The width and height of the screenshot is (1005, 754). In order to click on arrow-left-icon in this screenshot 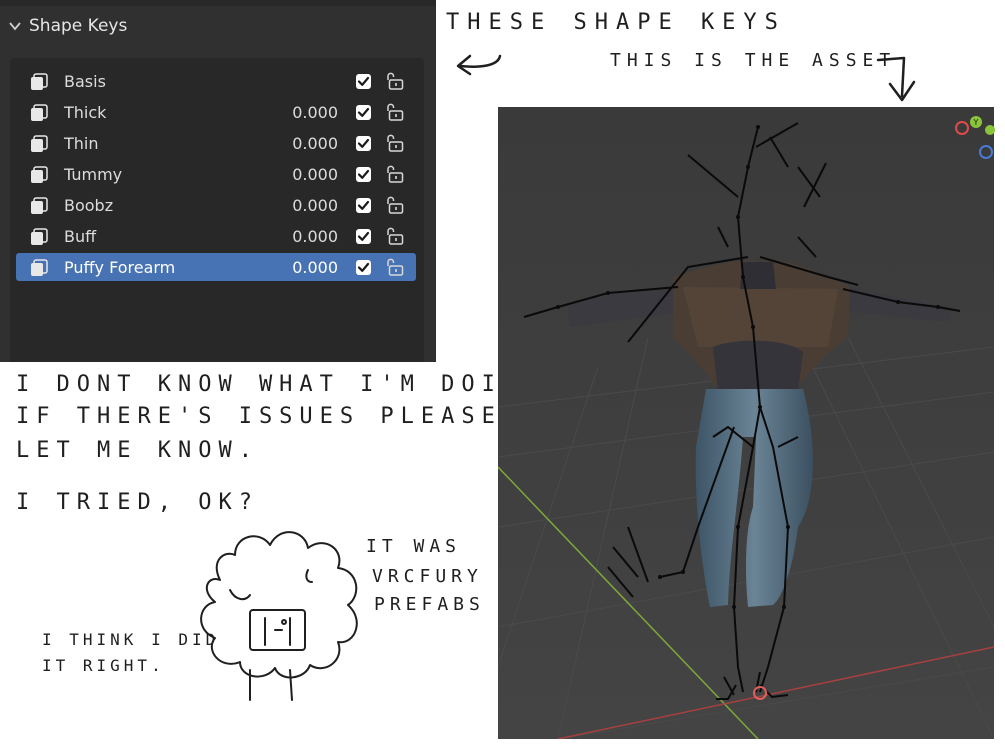, I will do `click(479, 65)`.